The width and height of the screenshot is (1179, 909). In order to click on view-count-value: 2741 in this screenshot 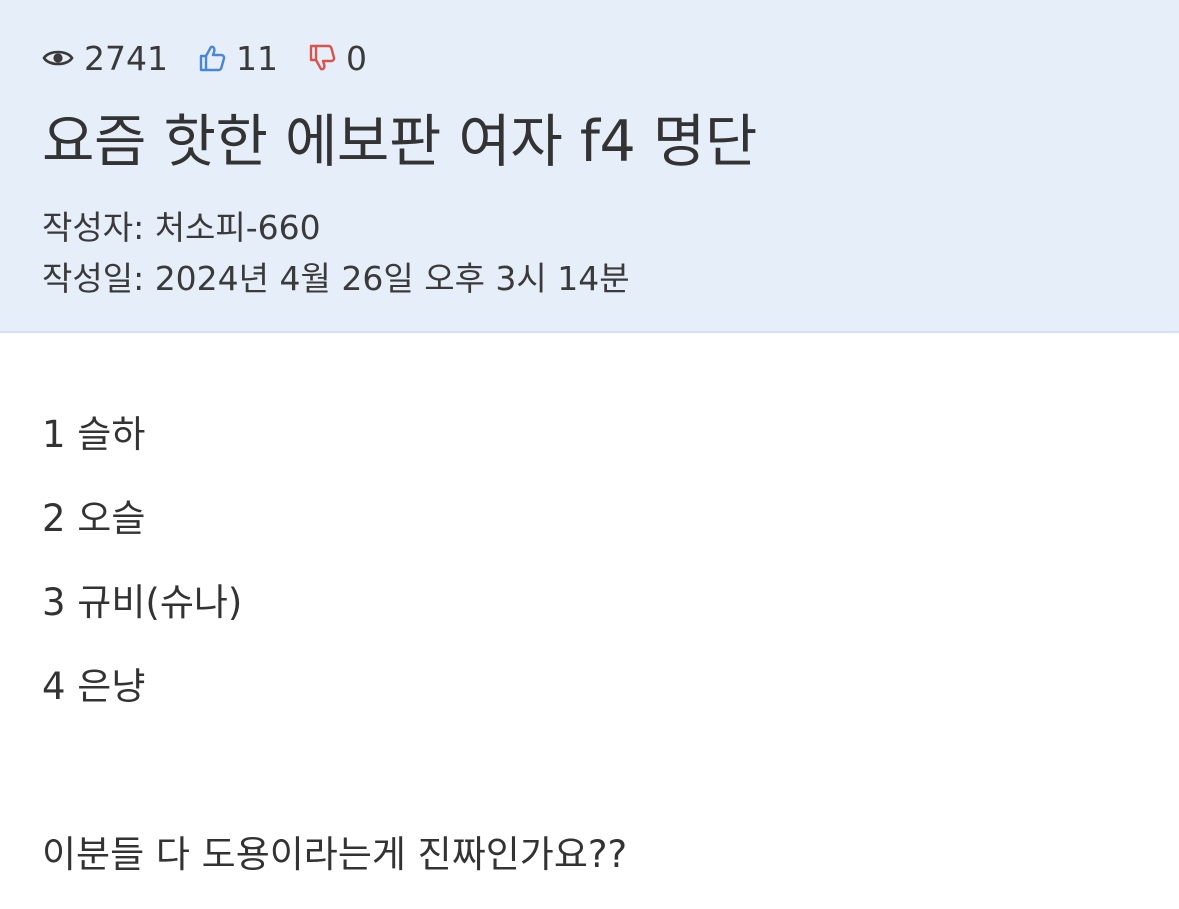, I will do `click(126, 58)`.